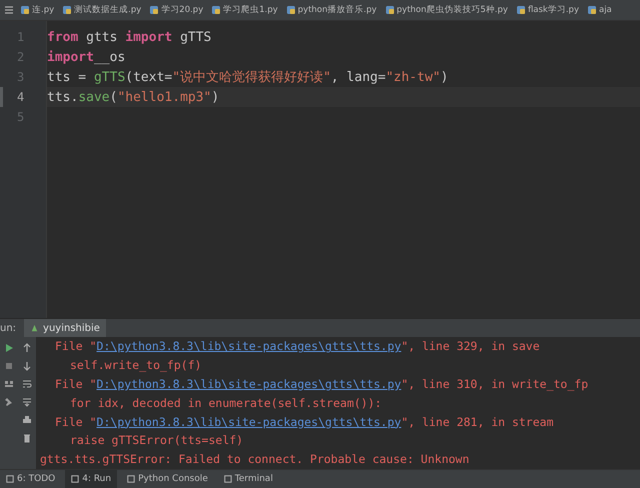 This screenshot has width=640, height=488. Describe the element at coordinates (322, 384) in the screenshot. I see `console-line: File "D:\python3.8.3\lib\site-packages\gtts\tts.py", line 310, in write_to_fp` at that location.